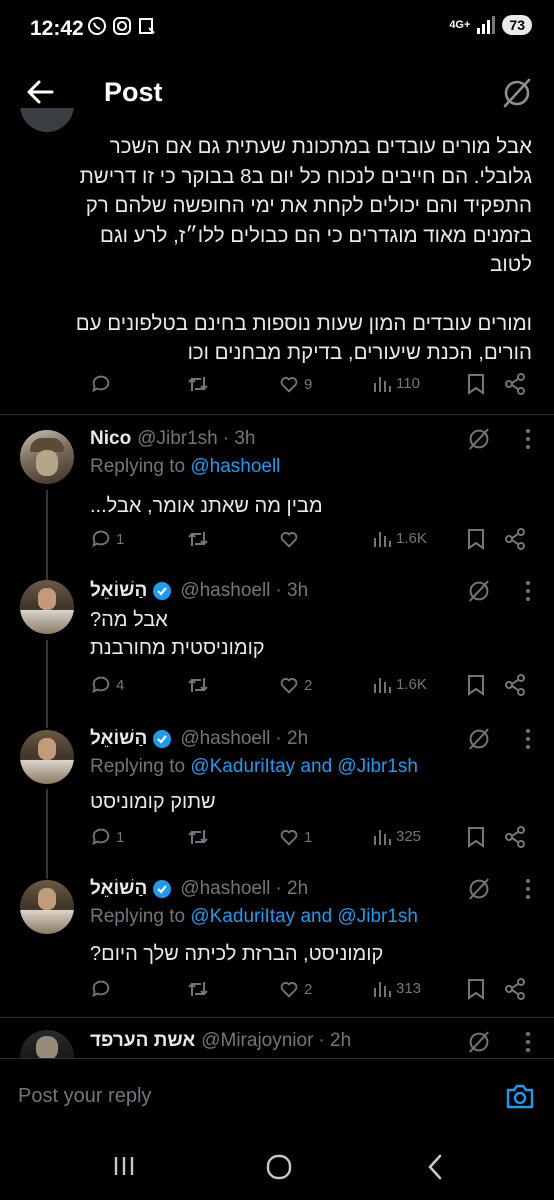 The image size is (554, 1200). What do you see at coordinates (520, 1096) in the screenshot?
I see `camera-button` at bounding box center [520, 1096].